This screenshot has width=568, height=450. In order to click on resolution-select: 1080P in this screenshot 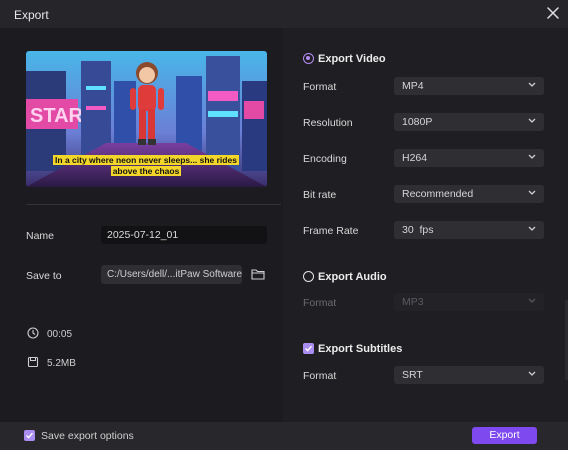, I will do `click(469, 122)`.